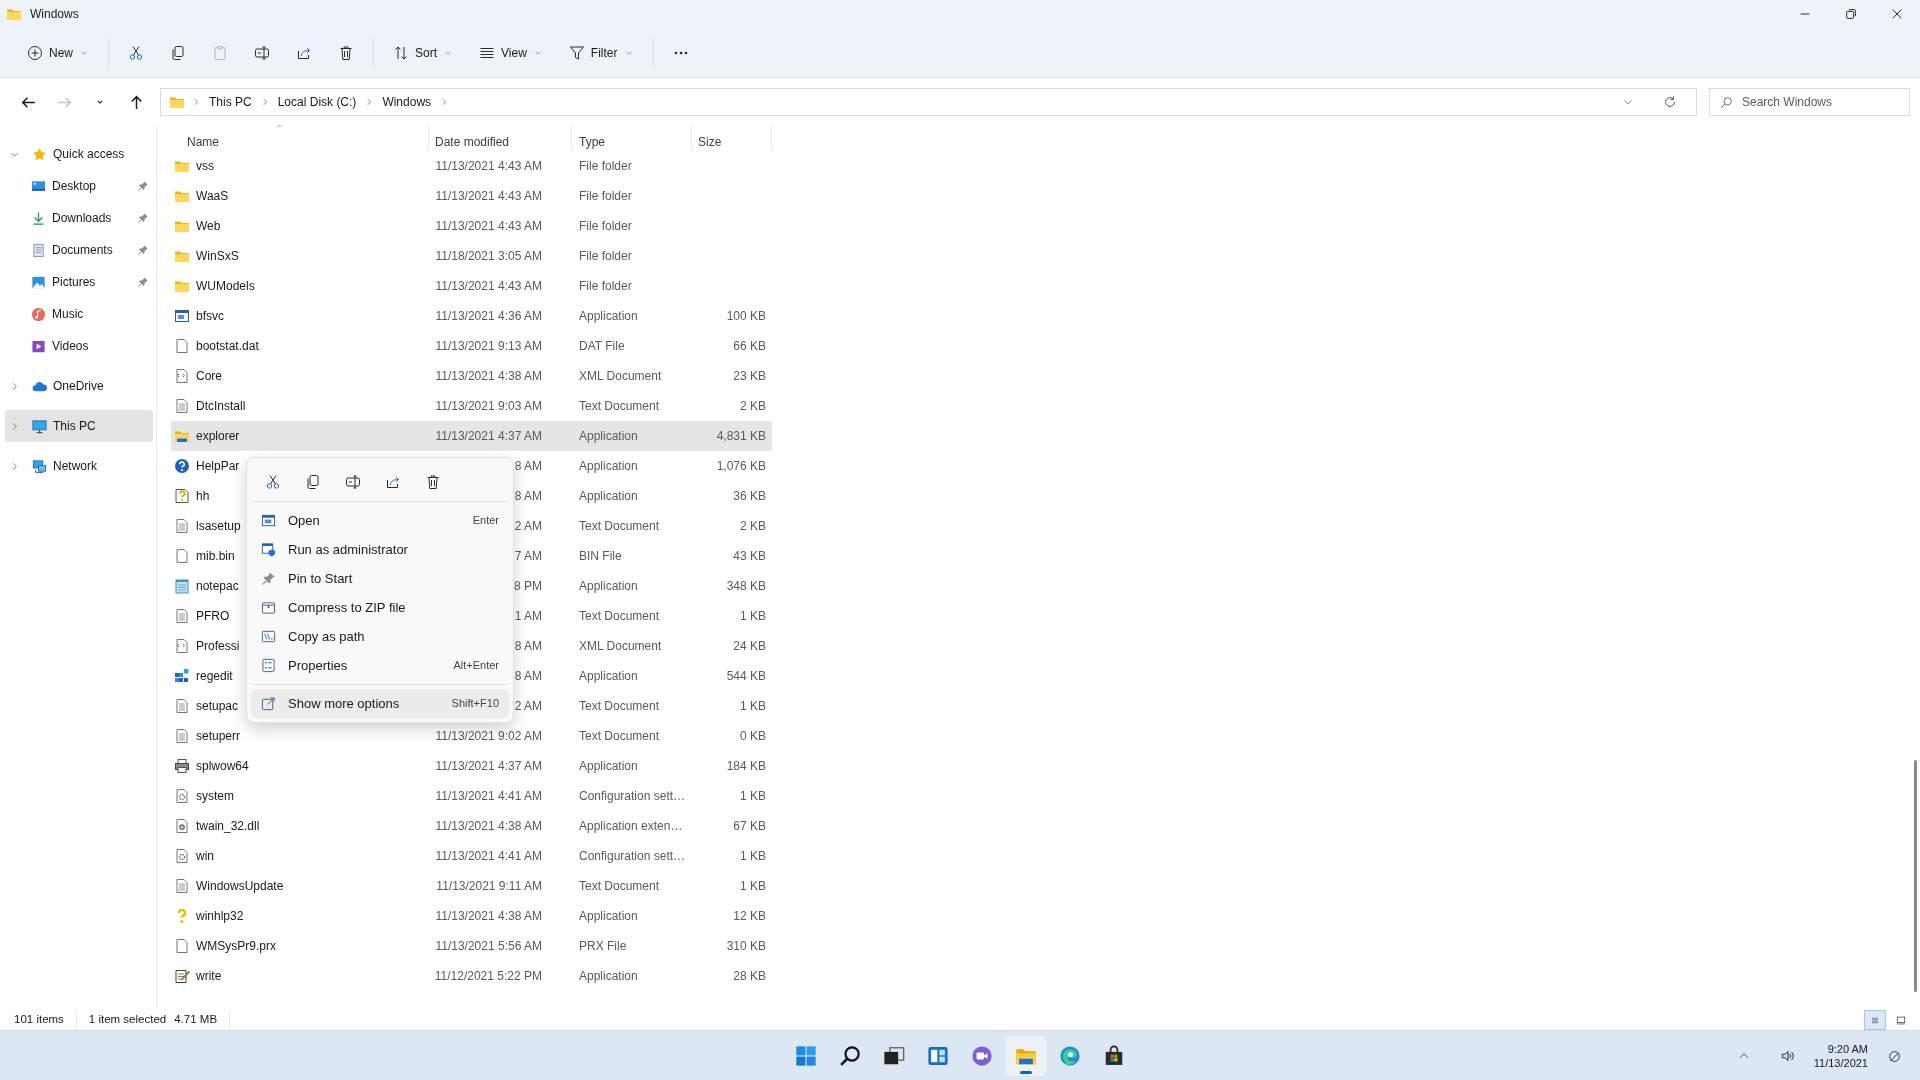 Image resolution: width=1920 pixels, height=1080 pixels. Describe the element at coordinates (209, 376) in the screenshot. I see `file-name: Core` at that location.